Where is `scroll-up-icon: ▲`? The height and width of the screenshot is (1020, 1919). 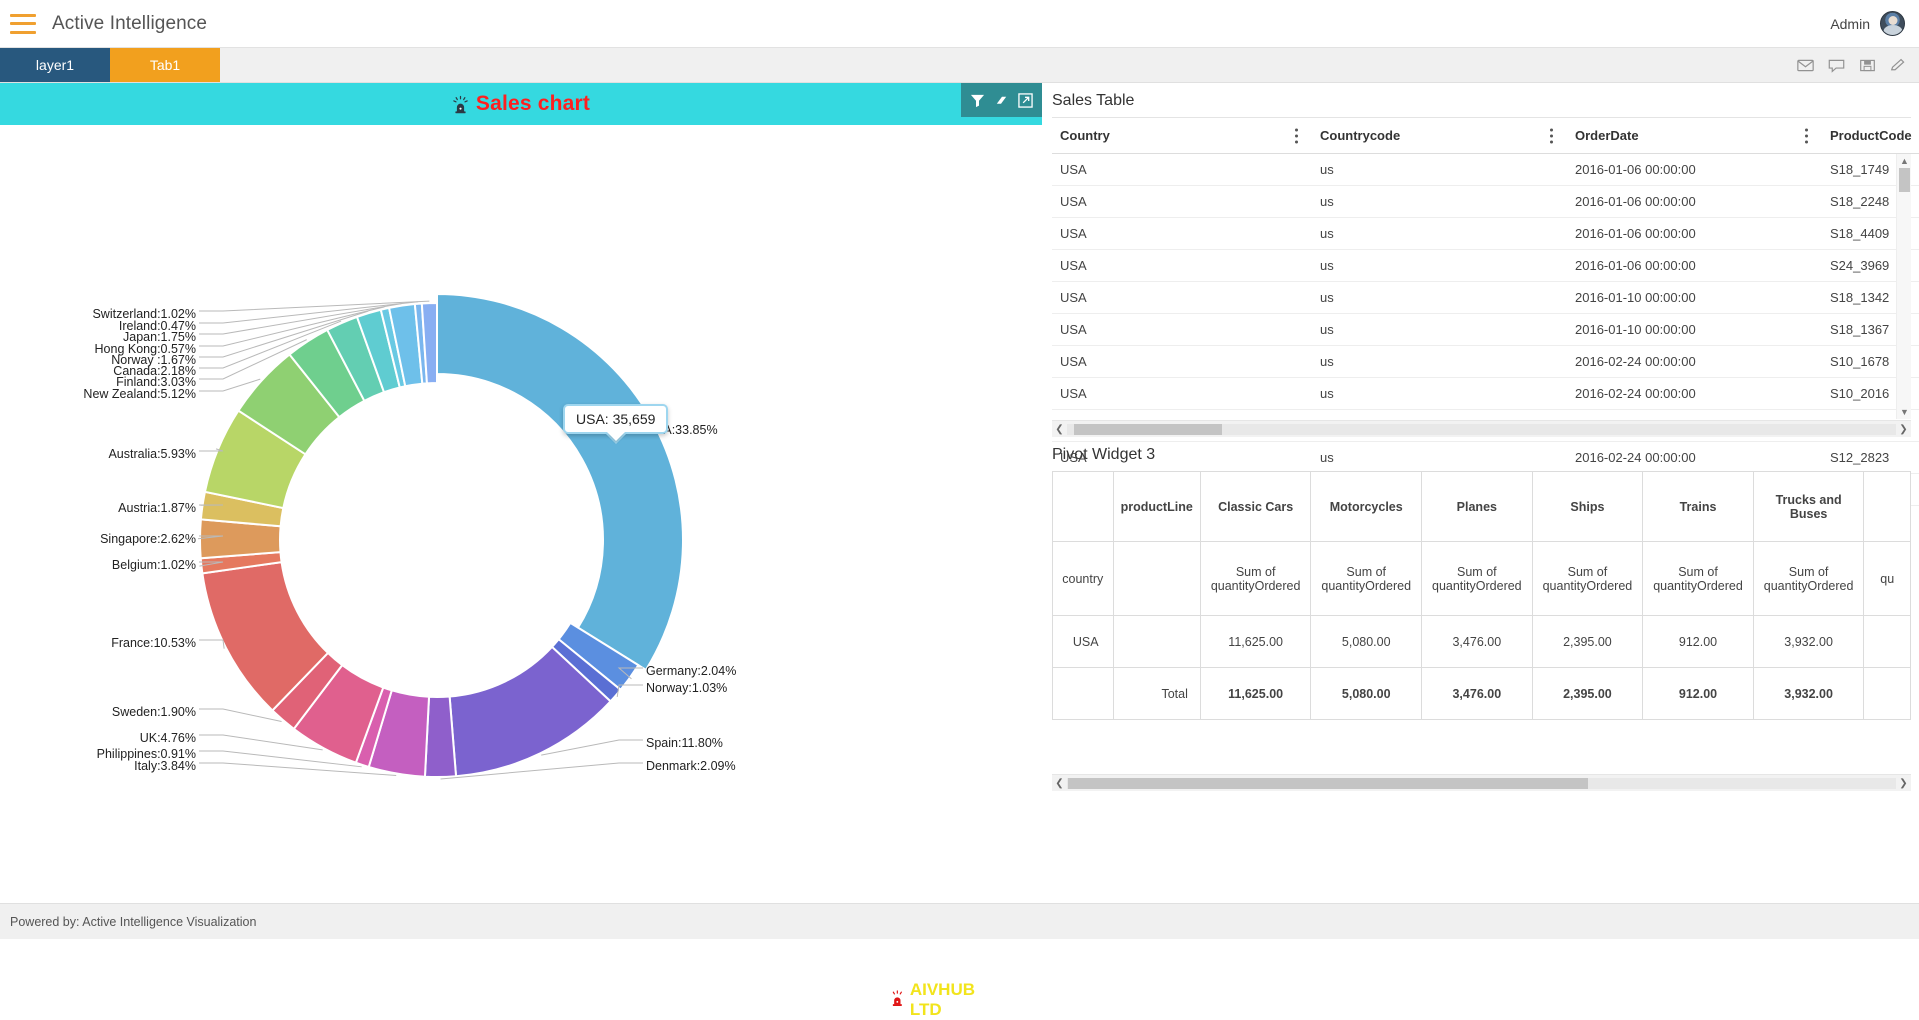 scroll-up-icon: ▲ is located at coordinates (1904, 161).